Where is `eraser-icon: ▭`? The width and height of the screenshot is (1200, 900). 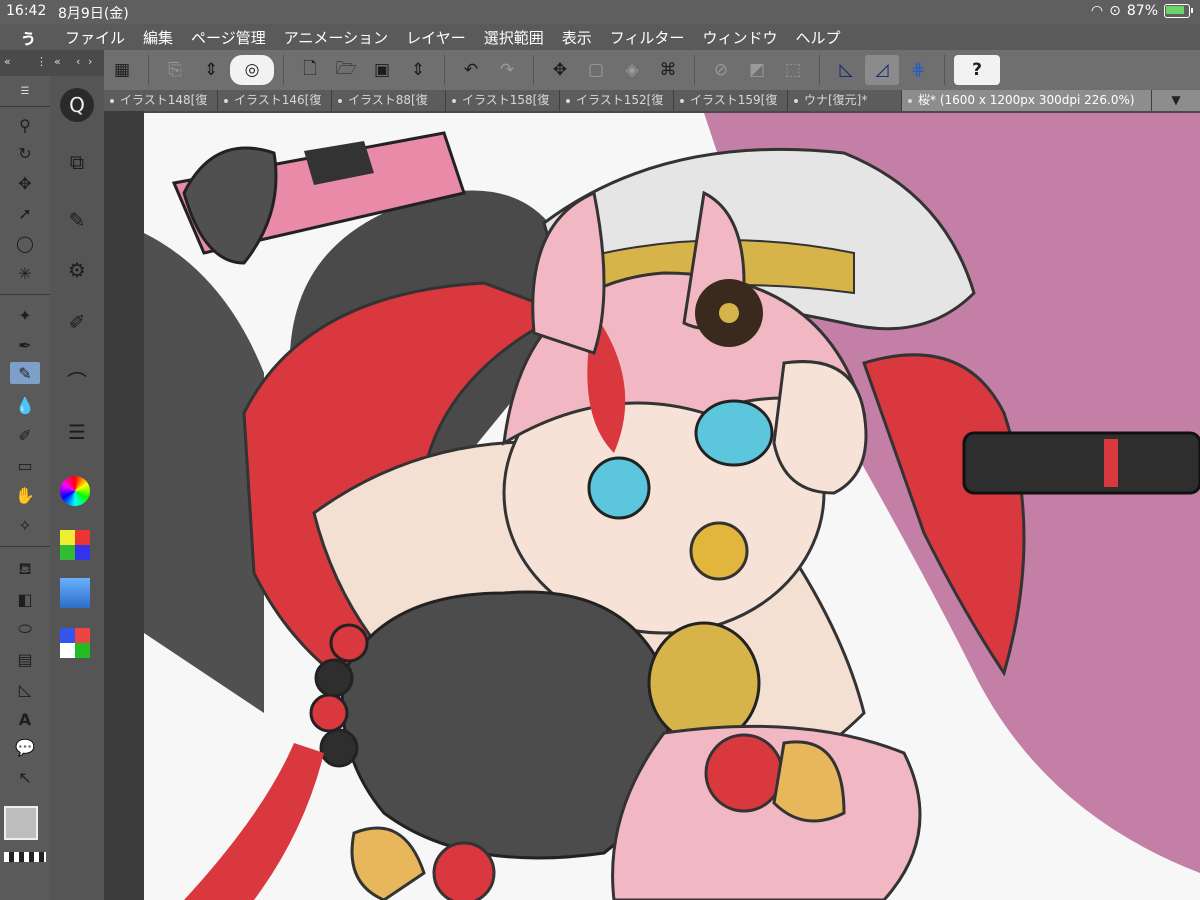
eraser-icon: ▭ is located at coordinates (25, 465).